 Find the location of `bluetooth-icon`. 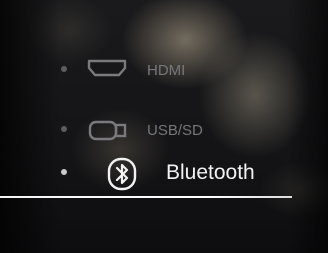

bluetooth-icon is located at coordinates (122, 176).